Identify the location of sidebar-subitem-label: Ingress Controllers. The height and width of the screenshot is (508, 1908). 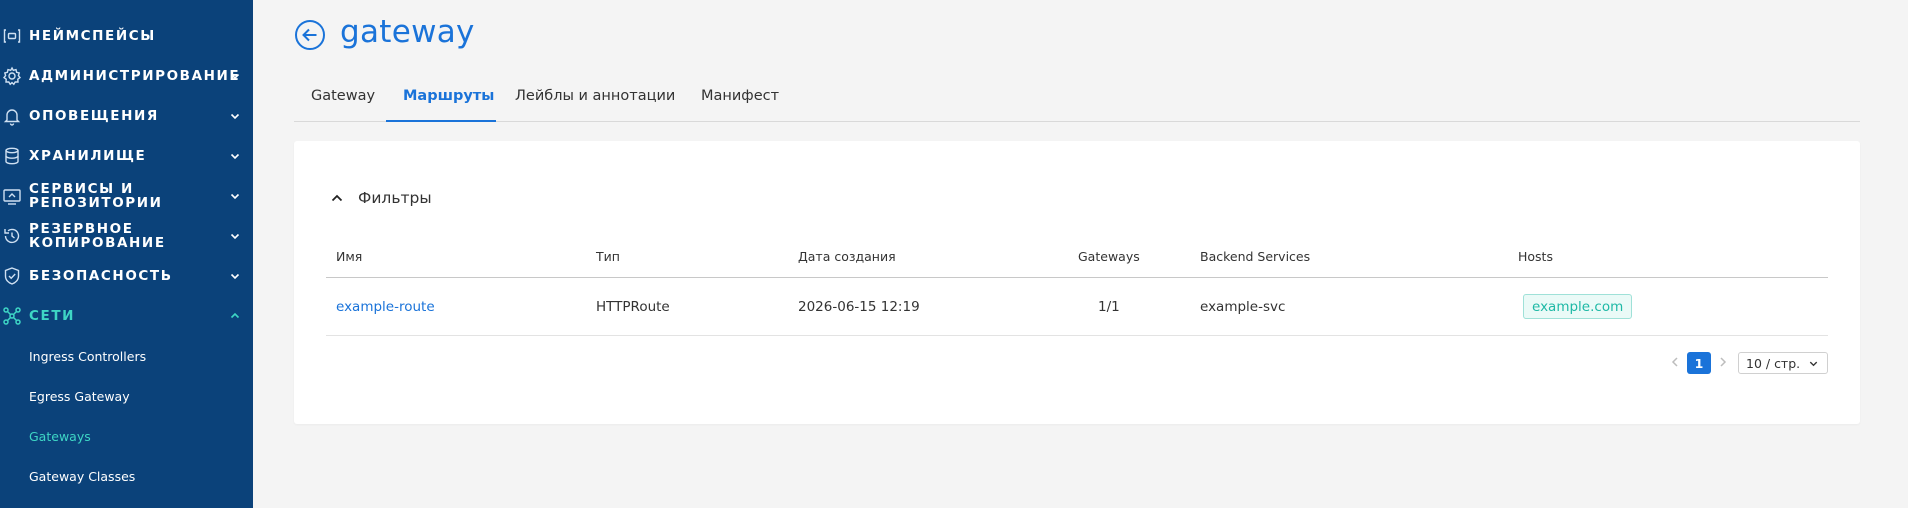
(88, 356).